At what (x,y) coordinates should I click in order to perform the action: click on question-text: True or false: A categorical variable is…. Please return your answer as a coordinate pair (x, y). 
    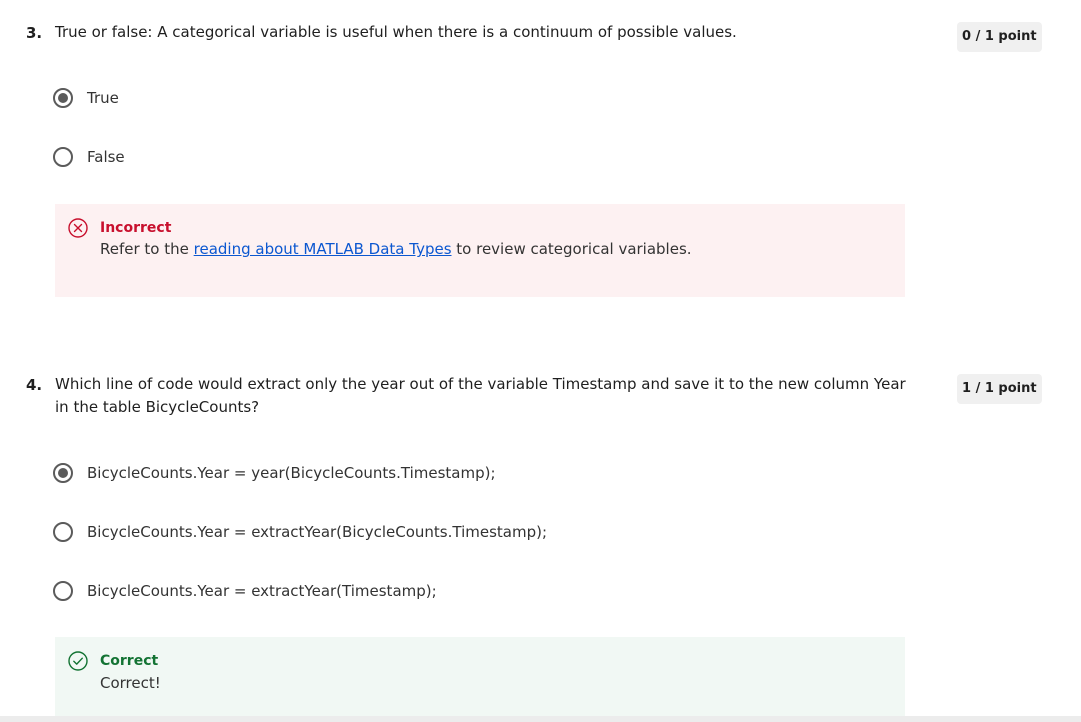
    Looking at the image, I should click on (396, 32).